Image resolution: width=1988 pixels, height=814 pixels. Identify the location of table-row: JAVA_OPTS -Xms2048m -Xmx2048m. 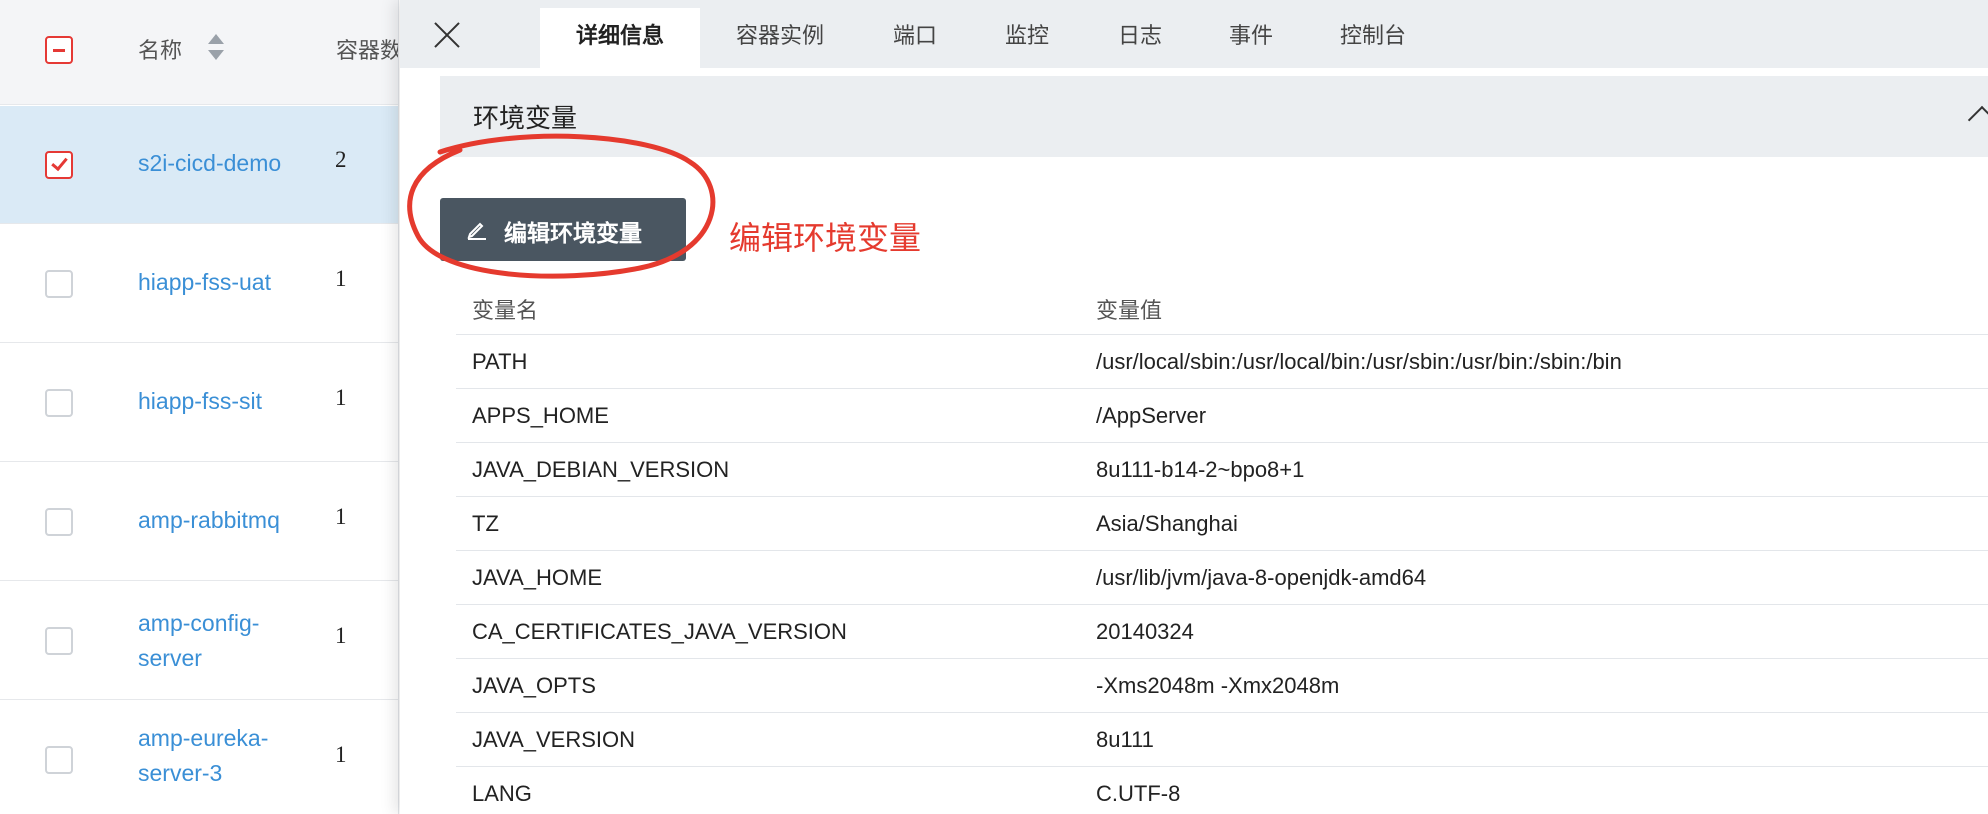
(1222, 686).